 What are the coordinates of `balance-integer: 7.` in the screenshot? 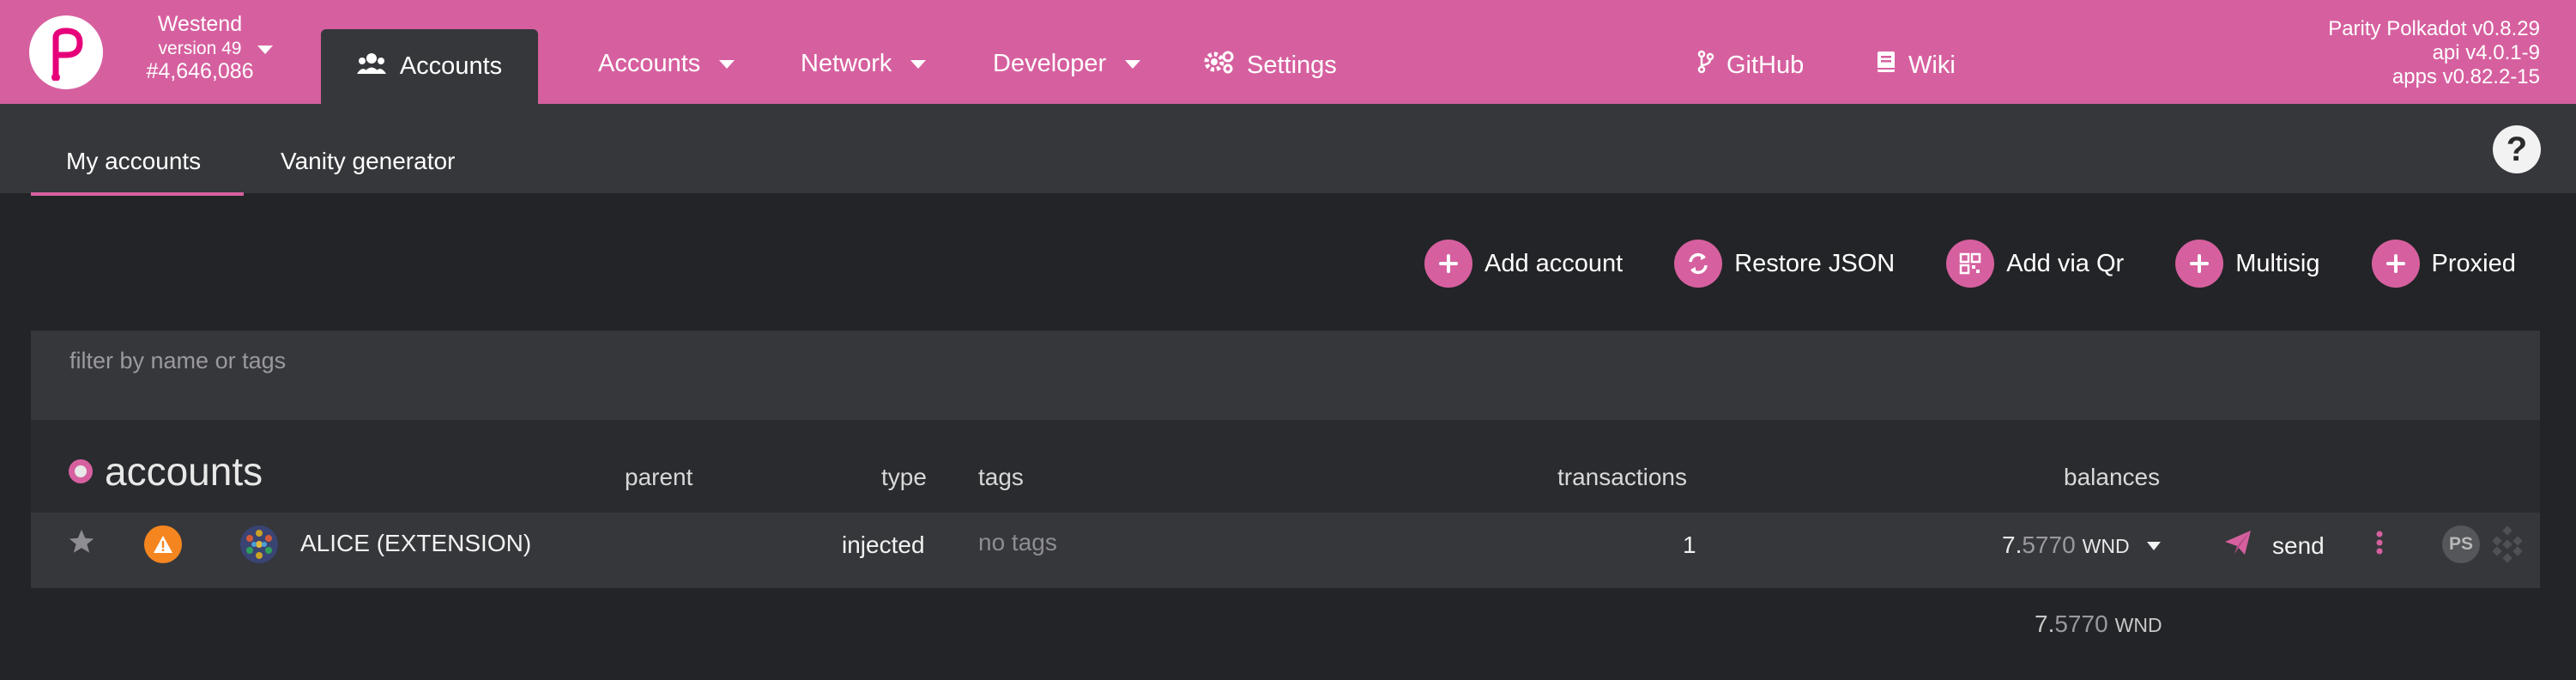 It's located at (2012, 544).